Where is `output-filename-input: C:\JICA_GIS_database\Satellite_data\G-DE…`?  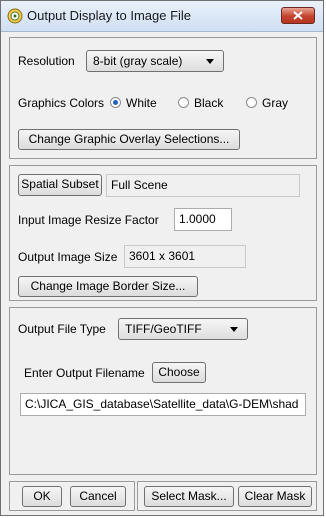 output-filename-input: C:\JICA_GIS_database\Satellite_data\G-DE… is located at coordinates (163, 404).